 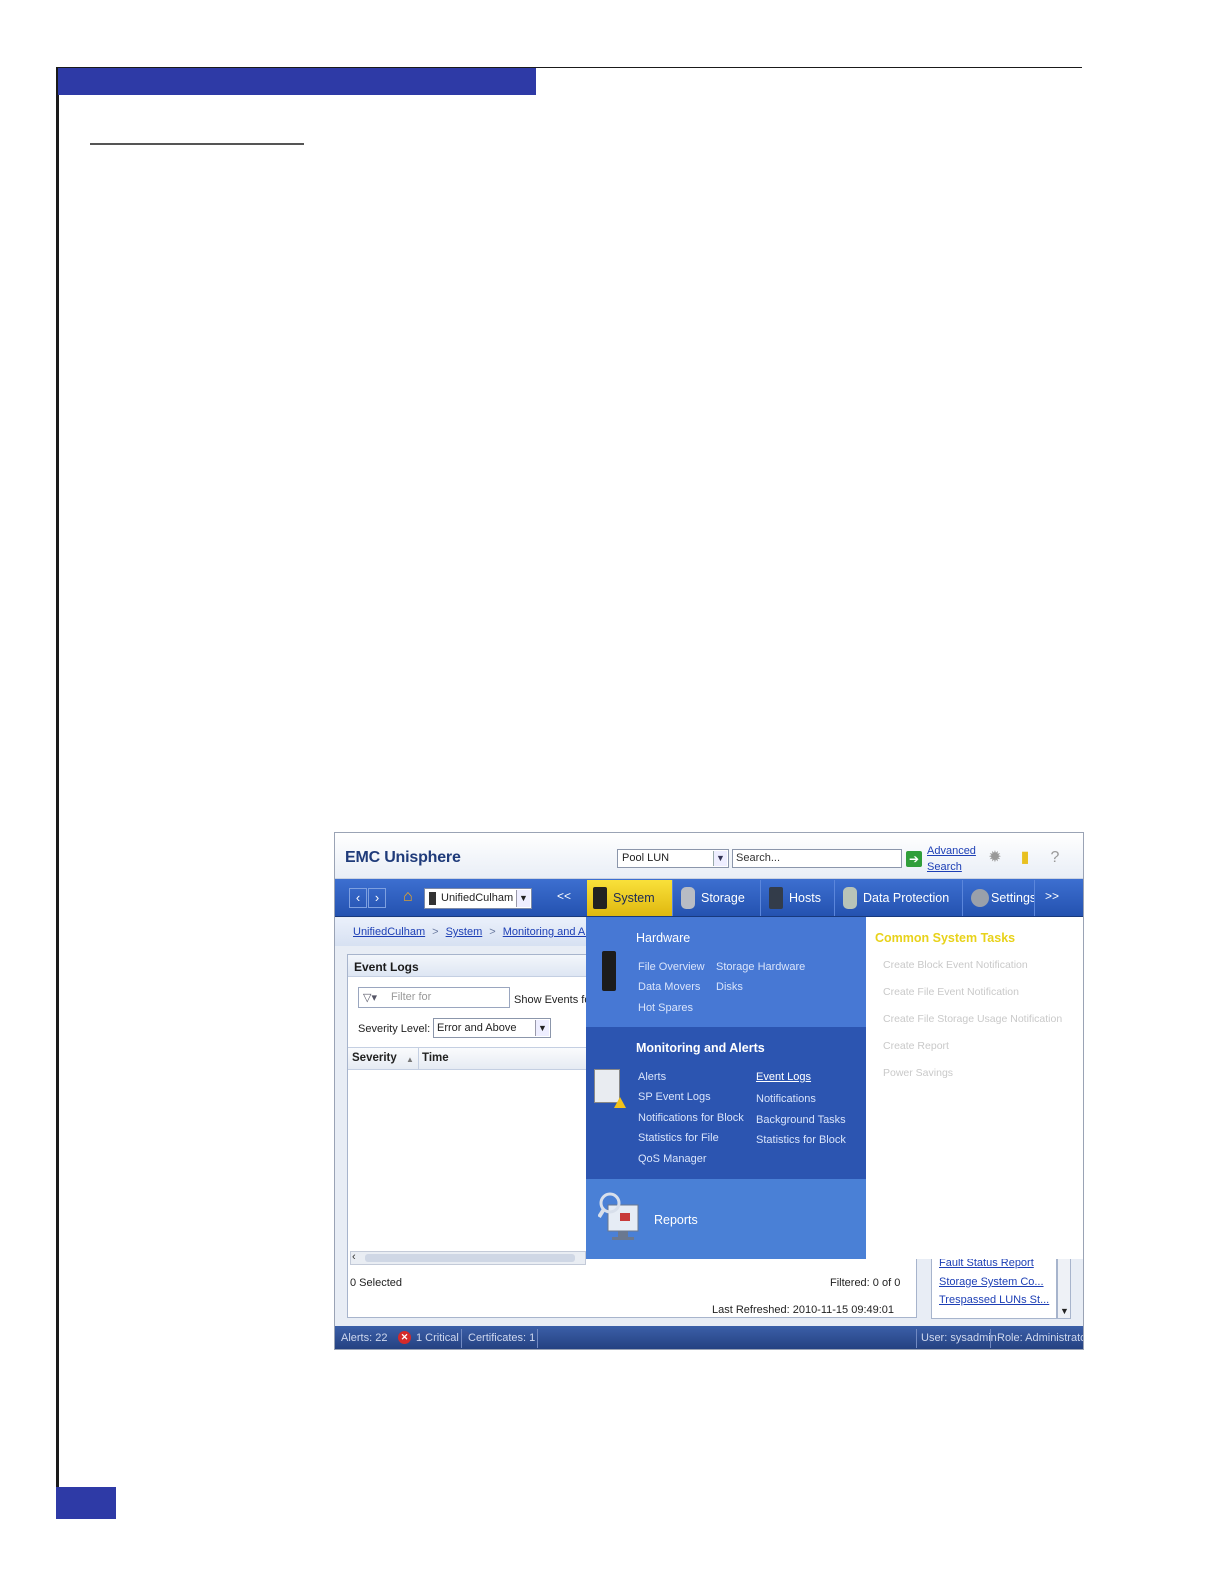 What do you see at coordinates (434, 997) in the screenshot?
I see `filter-input: ▽▾ Filter for` at bounding box center [434, 997].